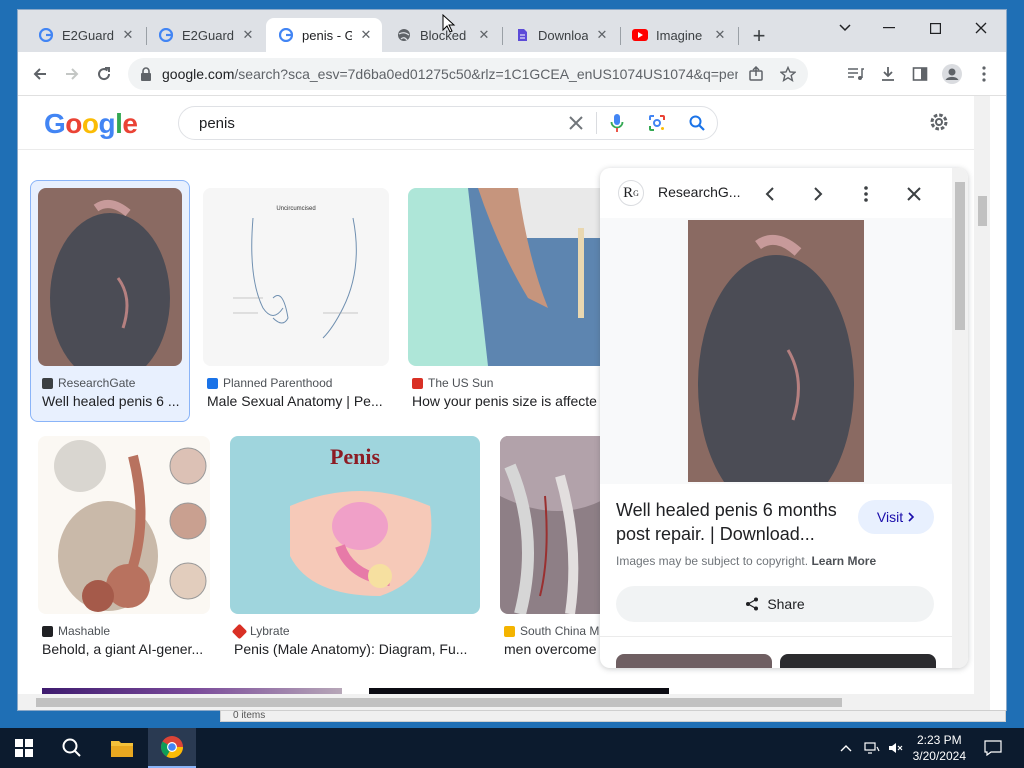  I want to click on forward-button, so click(72, 74).